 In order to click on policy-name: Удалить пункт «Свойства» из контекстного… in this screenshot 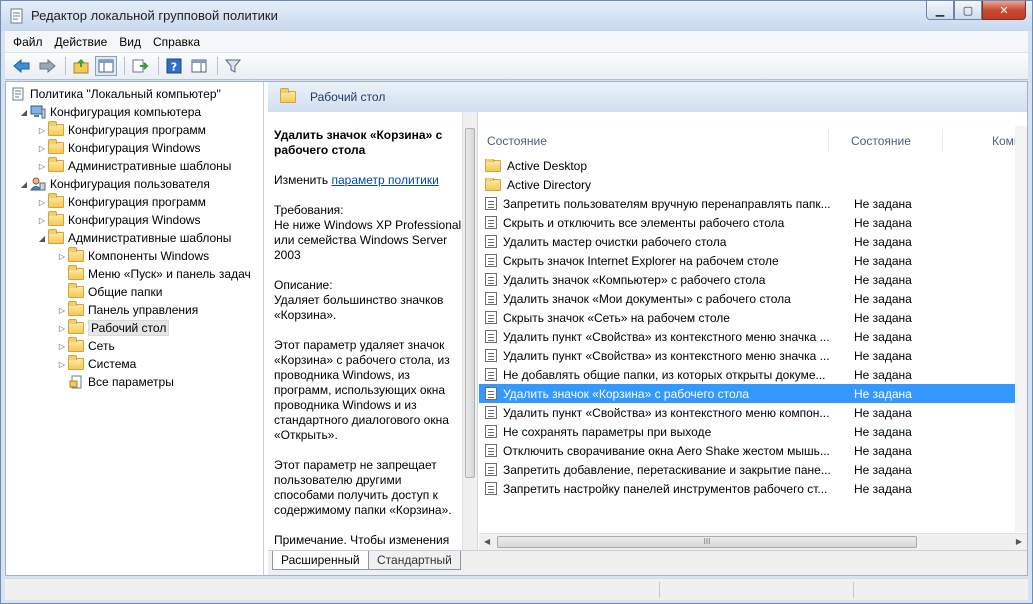, I will do `click(666, 336)`.